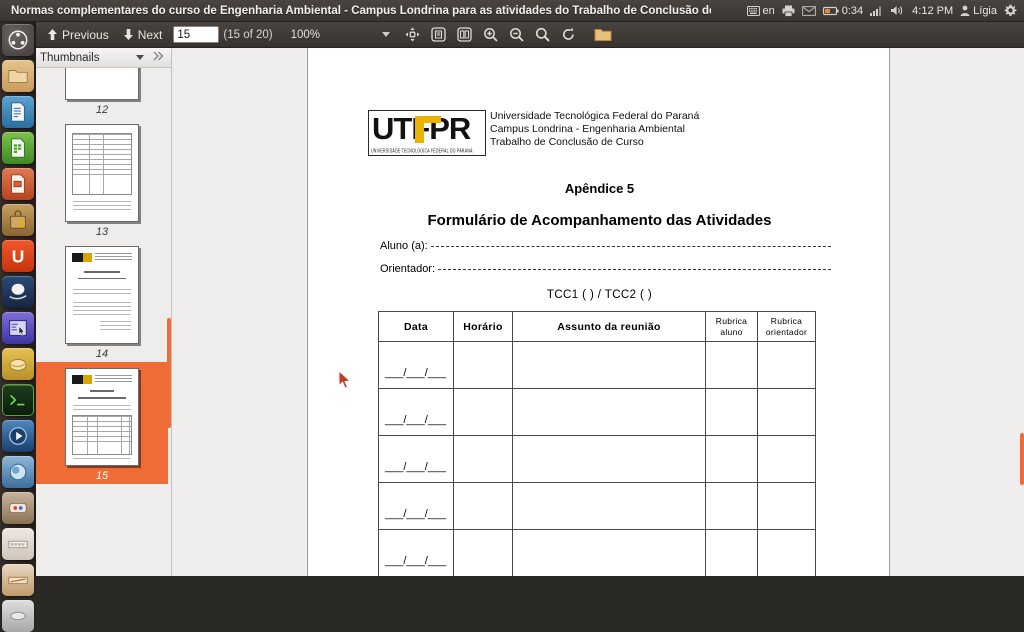  What do you see at coordinates (128, 34) in the screenshot?
I see `next-arrow-icon` at bounding box center [128, 34].